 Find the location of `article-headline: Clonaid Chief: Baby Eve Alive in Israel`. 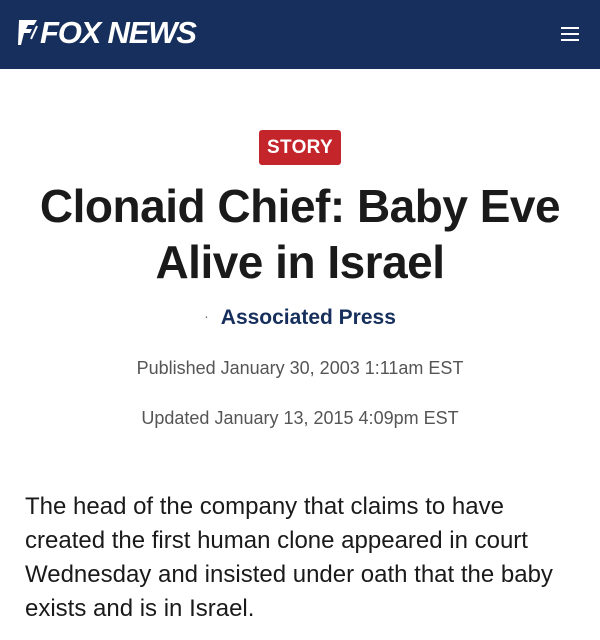

article-headline: Clonaid Chief: Baby Eve Alive in Israel is located at coordinates (300, 234).